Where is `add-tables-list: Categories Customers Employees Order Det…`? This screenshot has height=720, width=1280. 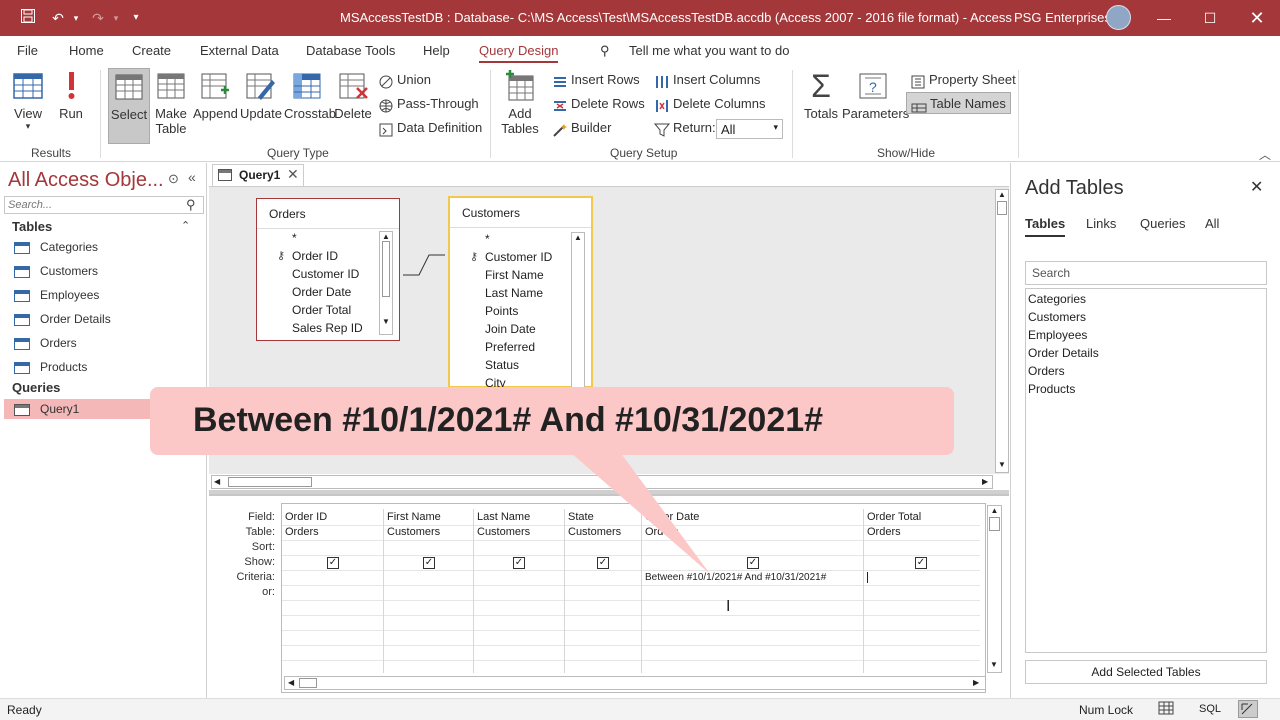 add-tables-list: Categories Customers Employees Order Det… is located at coordinates (1146, 470).